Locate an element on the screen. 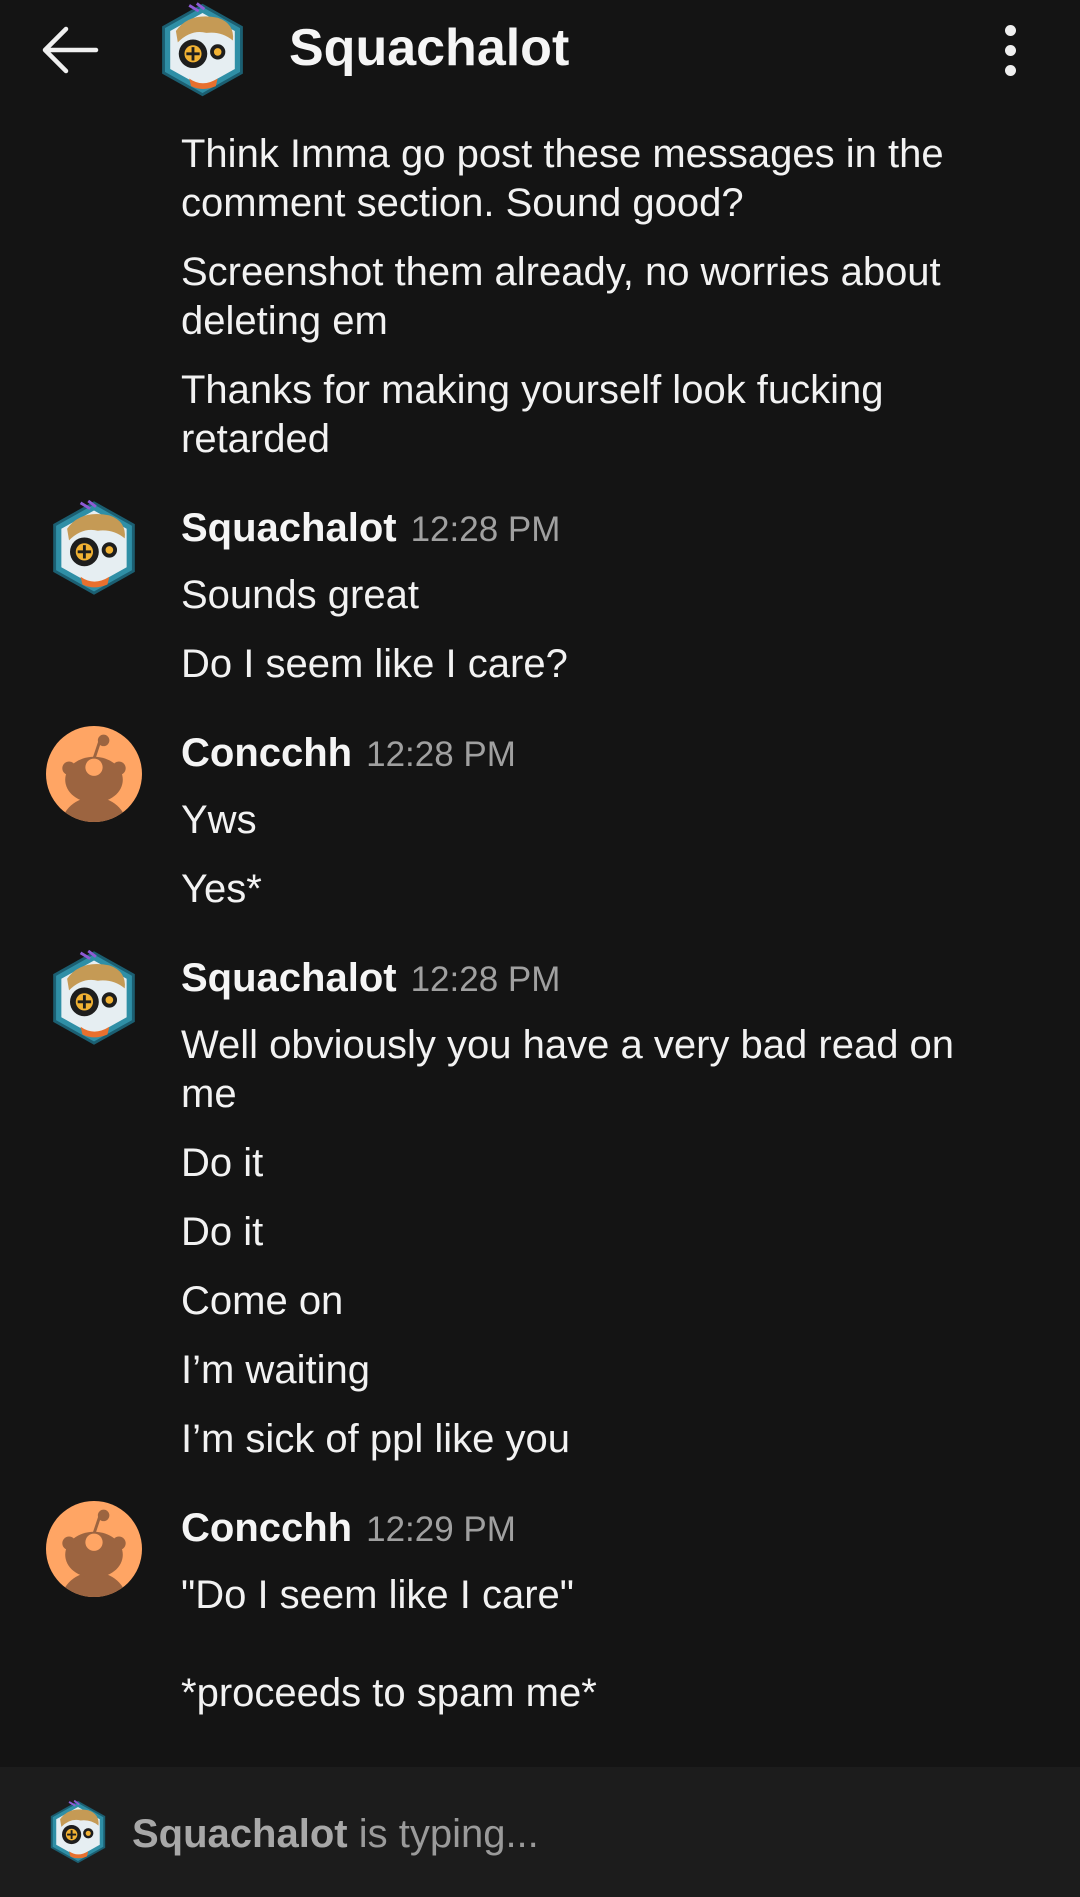  page-title: Squachalot is located at coordinates (429, 48).